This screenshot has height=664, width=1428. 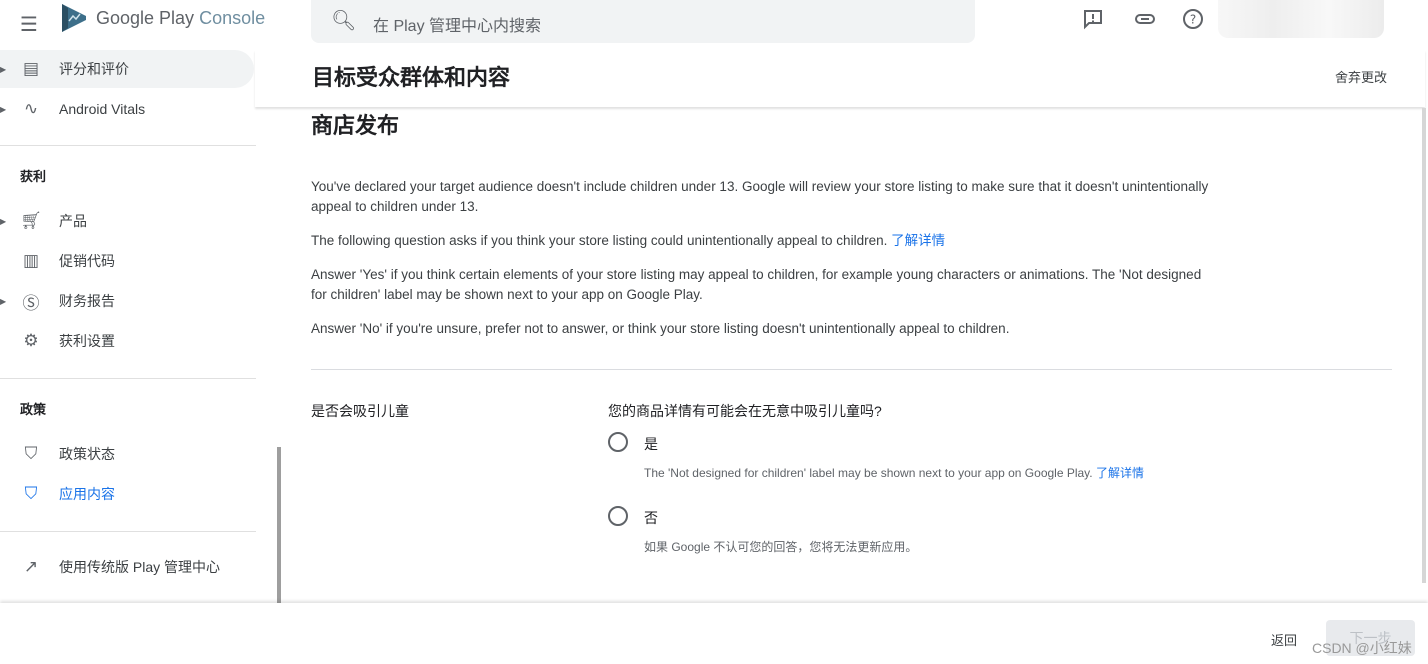 What do you see at coordinates (87, 454) in the screenshot?
I see `sidebar-item-label: 政策状态` at bounding box center [87, 454].